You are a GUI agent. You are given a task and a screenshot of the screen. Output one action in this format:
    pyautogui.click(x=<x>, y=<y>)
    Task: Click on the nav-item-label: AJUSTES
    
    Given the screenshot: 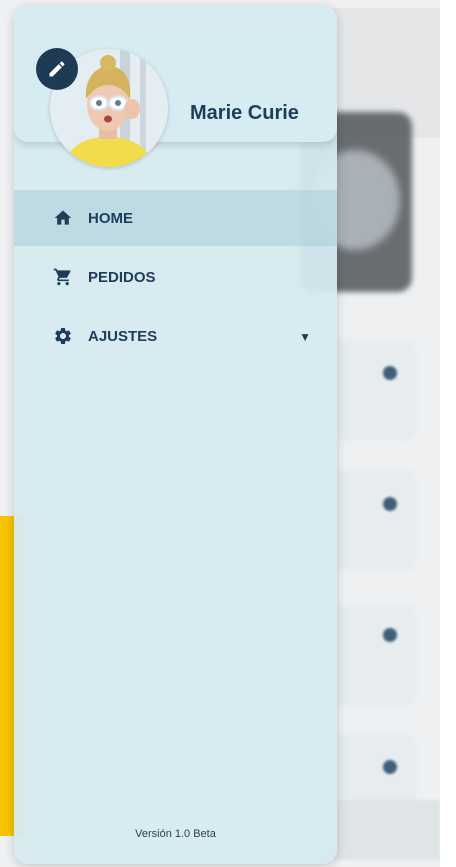 What is the action you would take?
    pyautogui.click(x=123, y=336)
    